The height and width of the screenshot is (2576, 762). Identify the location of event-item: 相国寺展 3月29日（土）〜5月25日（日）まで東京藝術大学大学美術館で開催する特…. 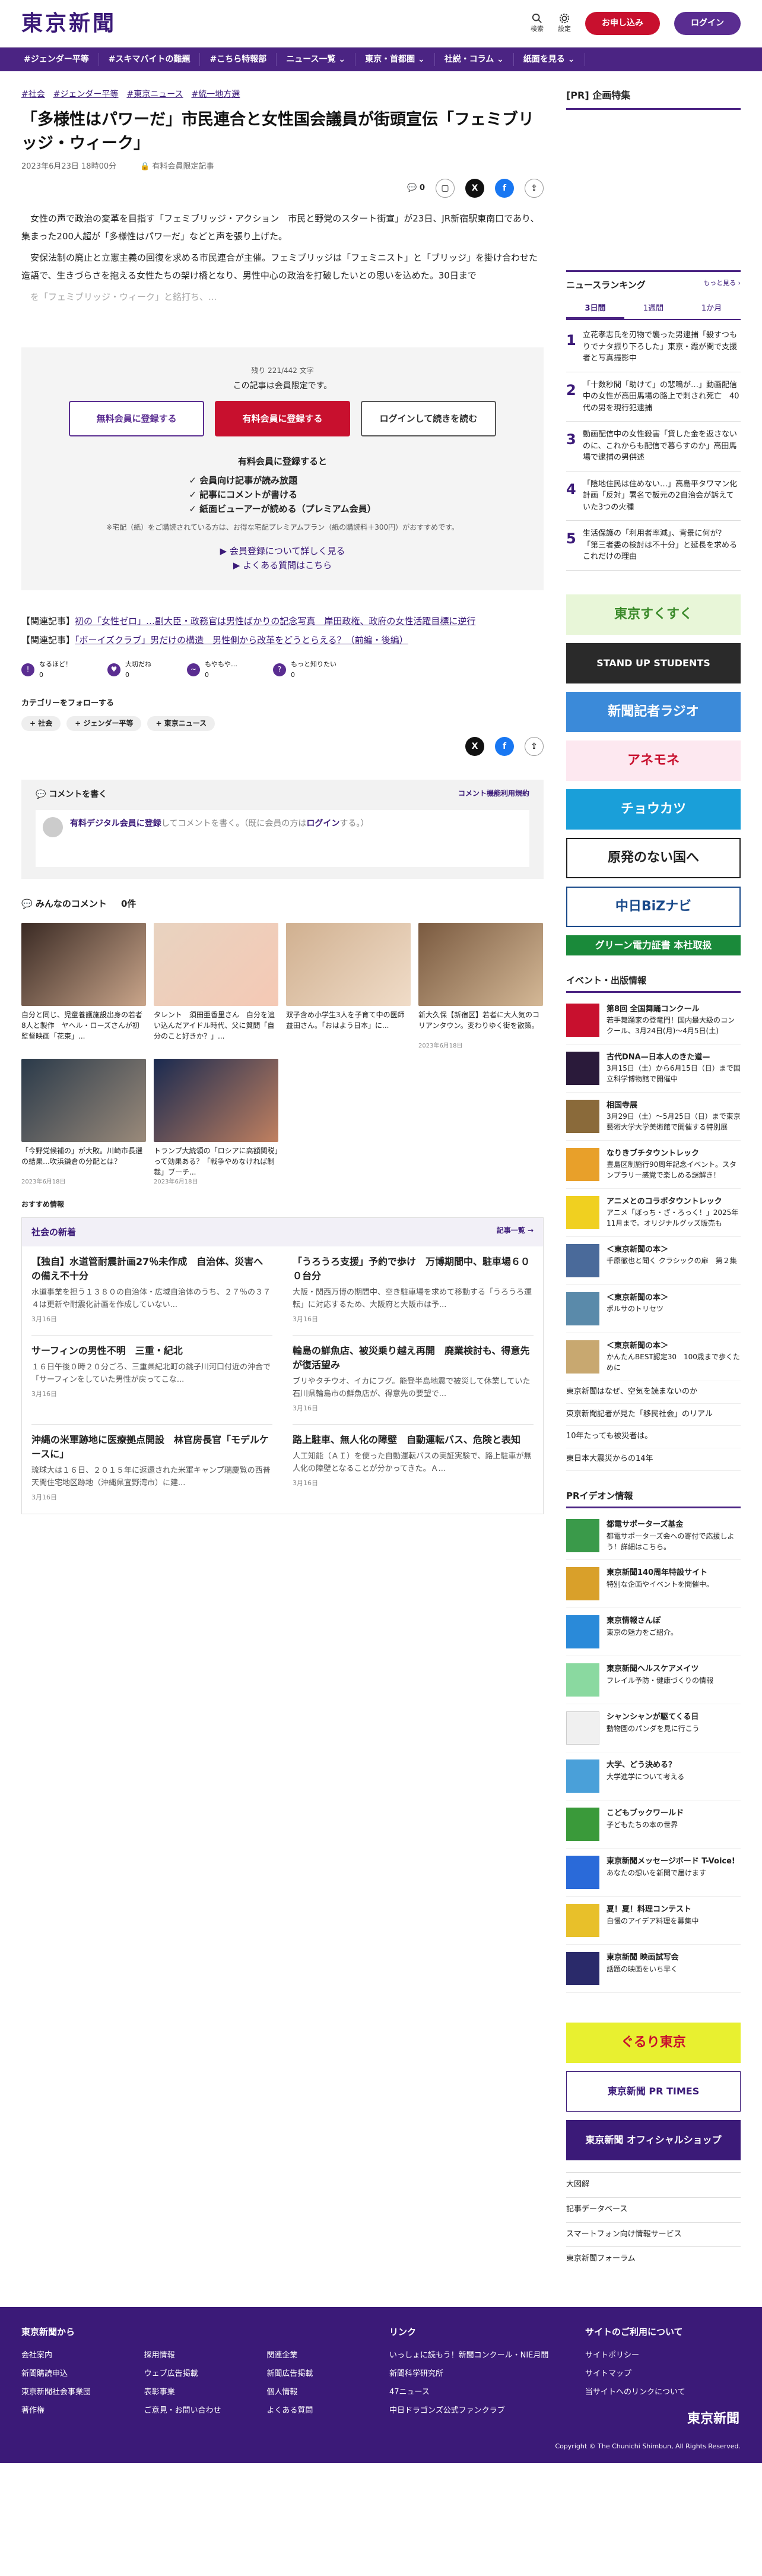
(653, 1117).